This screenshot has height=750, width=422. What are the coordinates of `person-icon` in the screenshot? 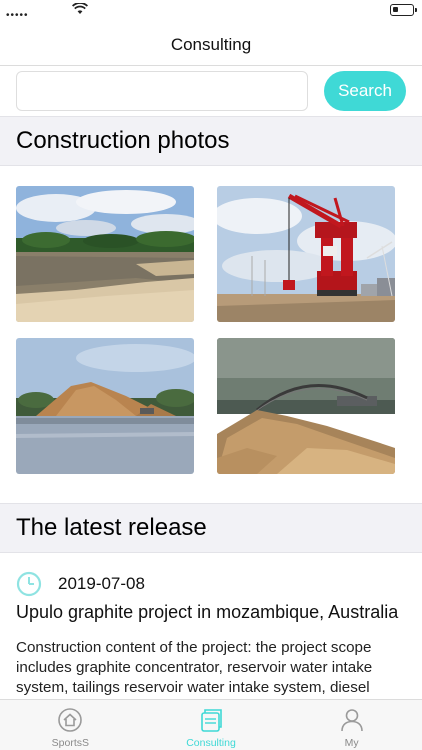 It's located at (351, 720).